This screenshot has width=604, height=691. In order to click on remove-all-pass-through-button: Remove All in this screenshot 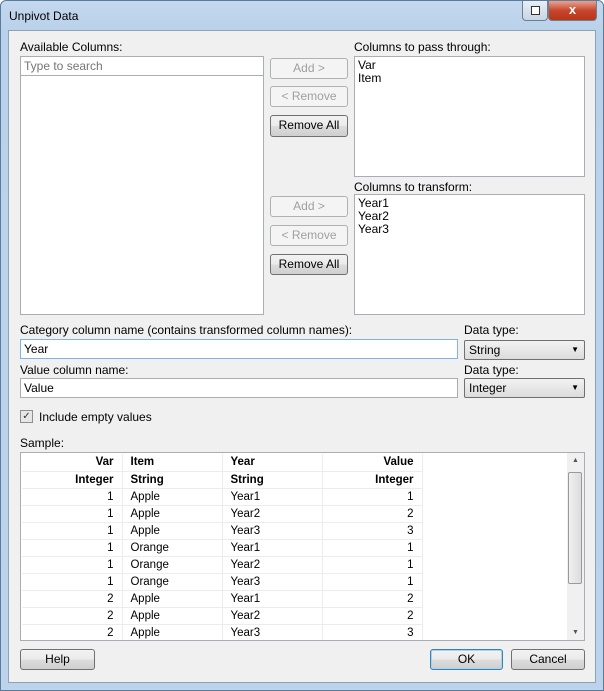, I will do `click(309, 126)`.